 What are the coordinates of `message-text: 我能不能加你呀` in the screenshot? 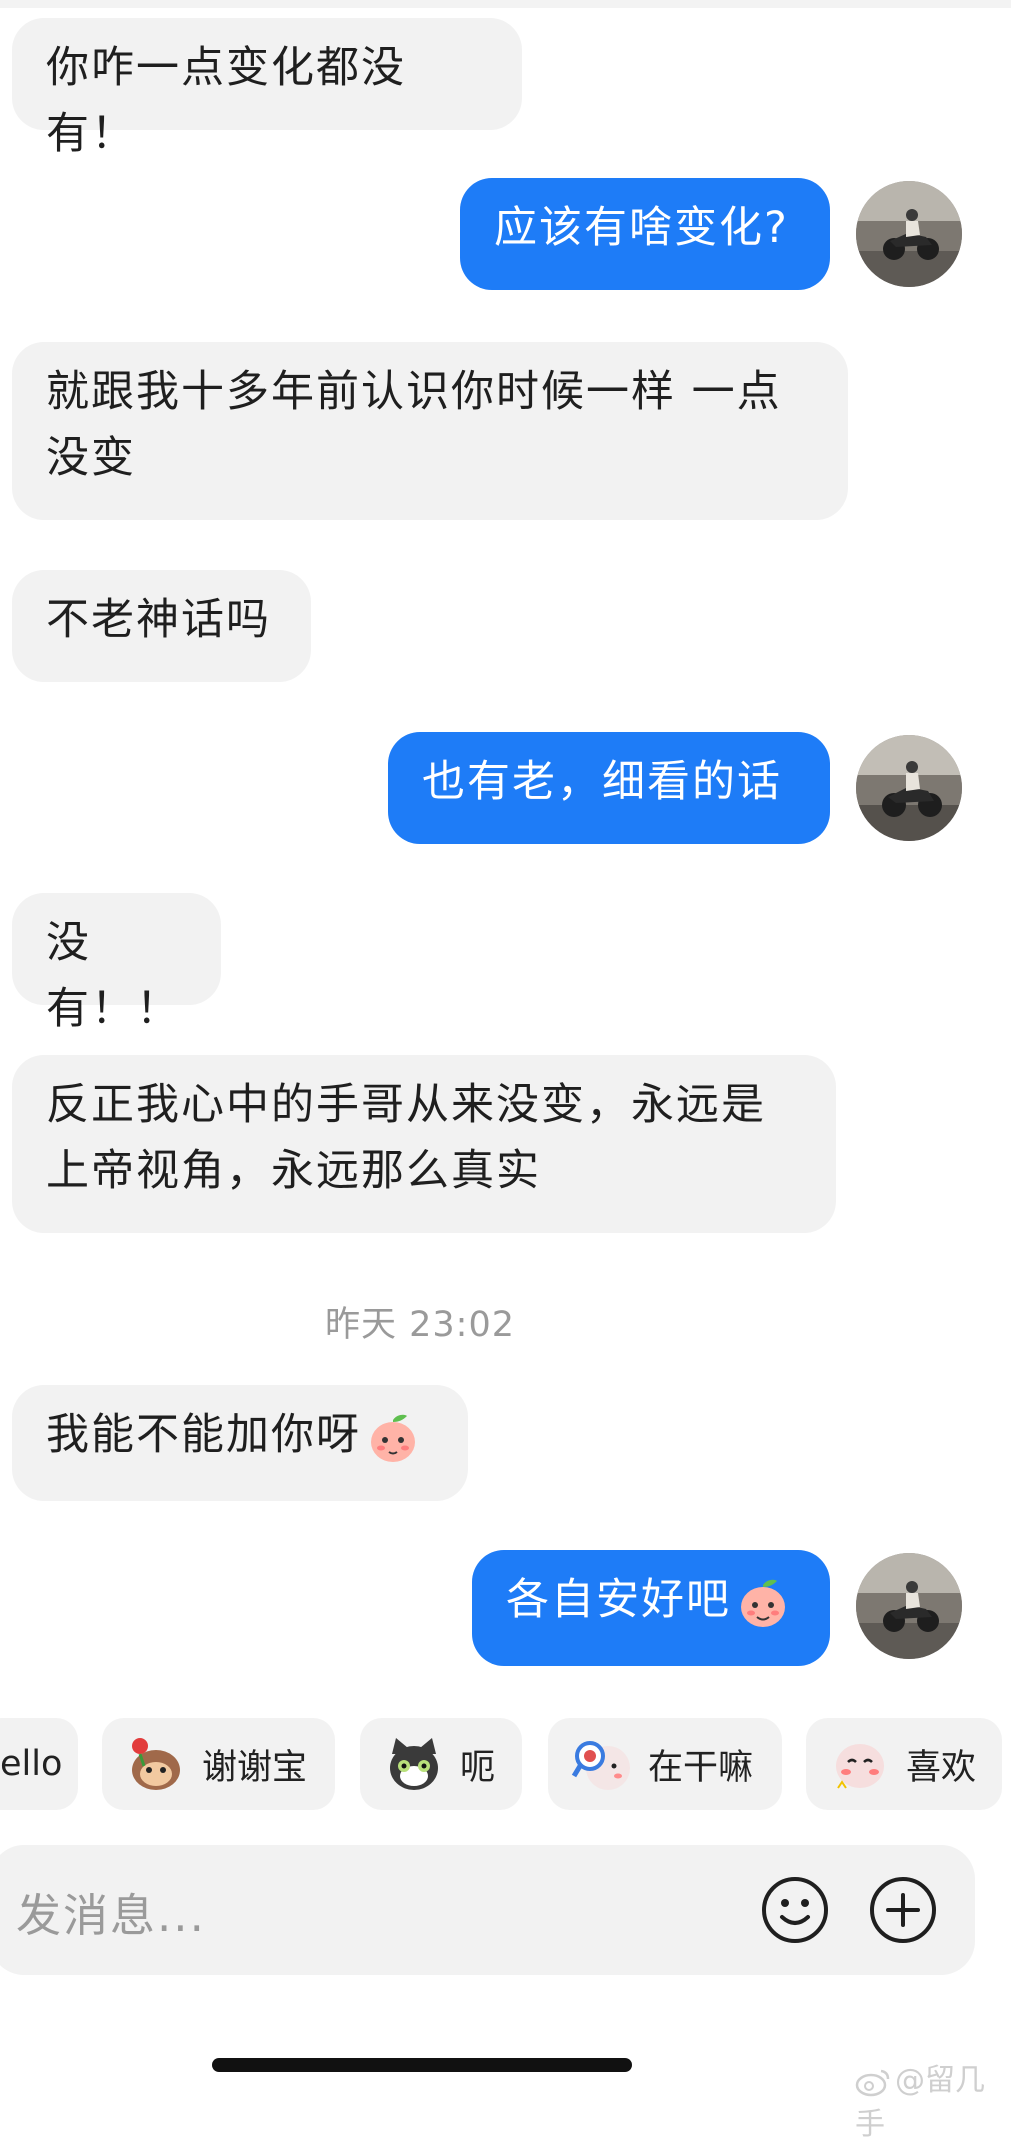 It's located at (203, 1435).